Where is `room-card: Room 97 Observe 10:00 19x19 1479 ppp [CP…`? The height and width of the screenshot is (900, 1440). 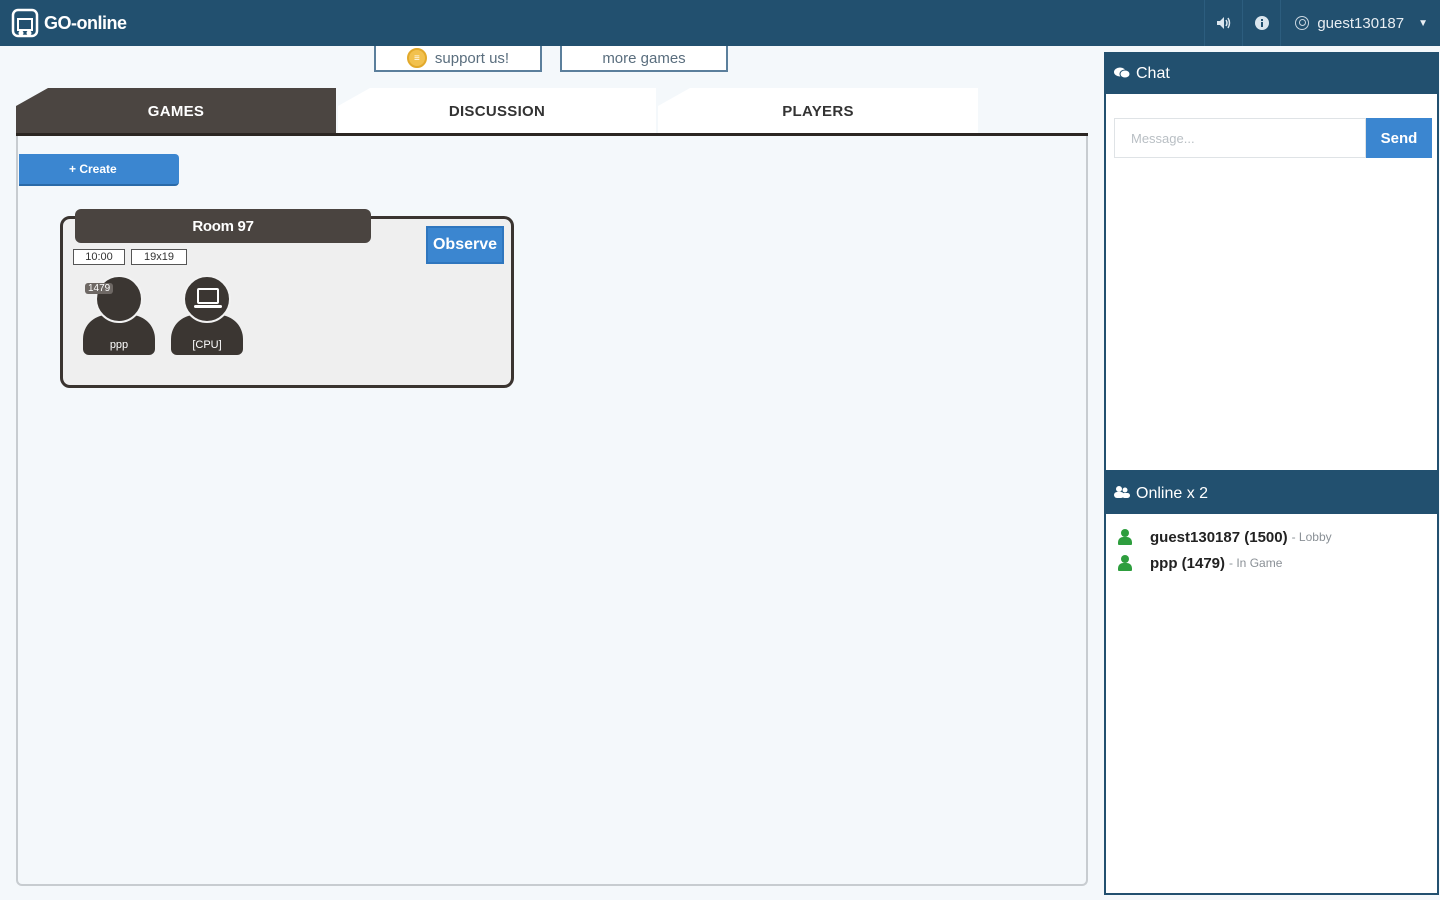 room-card: Room 97 Observe 10:00 19x19 1479 ppp [CP… is located at coordinates (287, 298).